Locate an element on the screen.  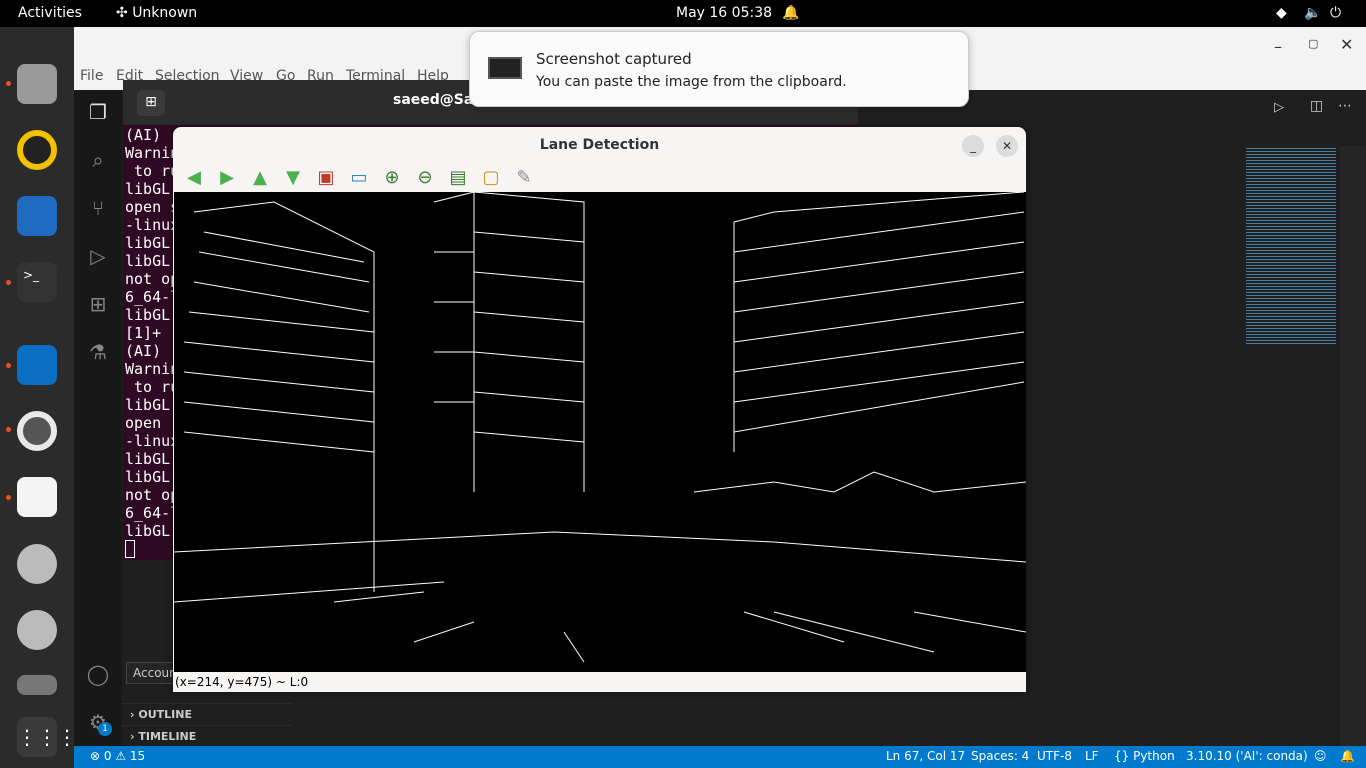
app-name: Unknown is located at coordinates (165, 13).